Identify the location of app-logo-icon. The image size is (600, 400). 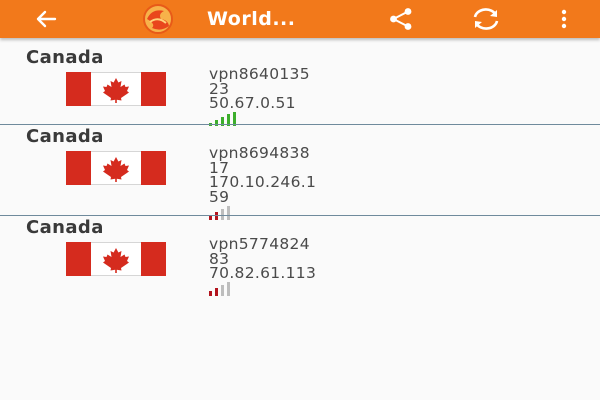
(158, 19).